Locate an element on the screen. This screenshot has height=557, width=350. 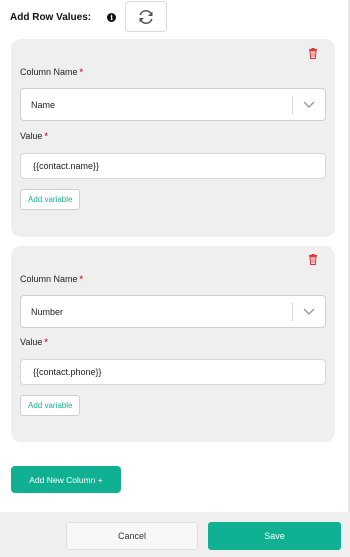
add-row-values-label: Add Row Values: is located at coordinates (51, 17).